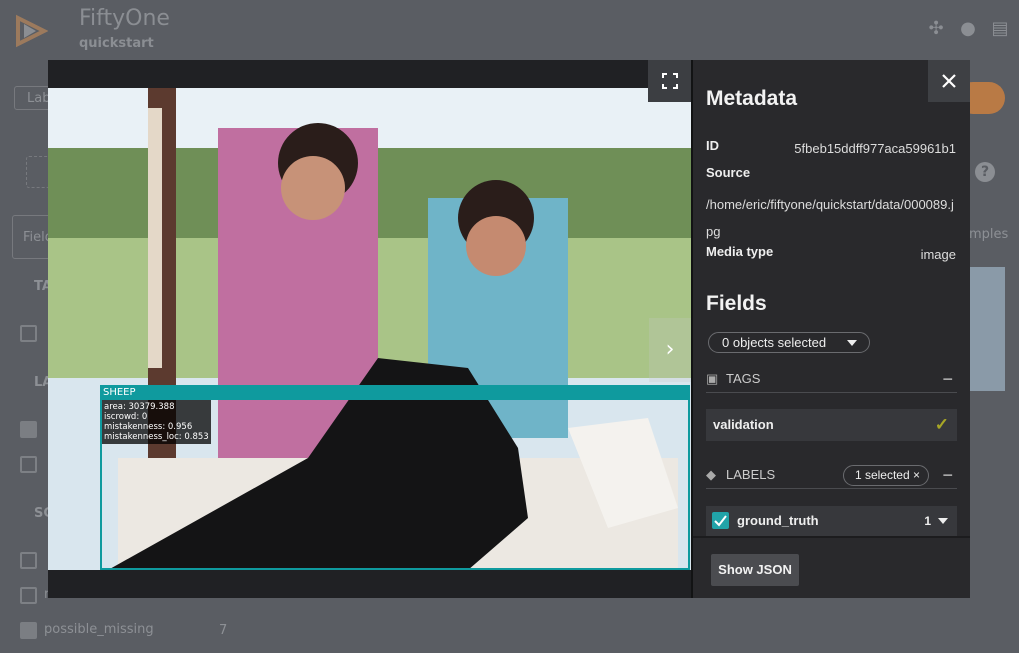  I want to click on objects-selected-dropdown: 0 objects selected, so click(789, 342).